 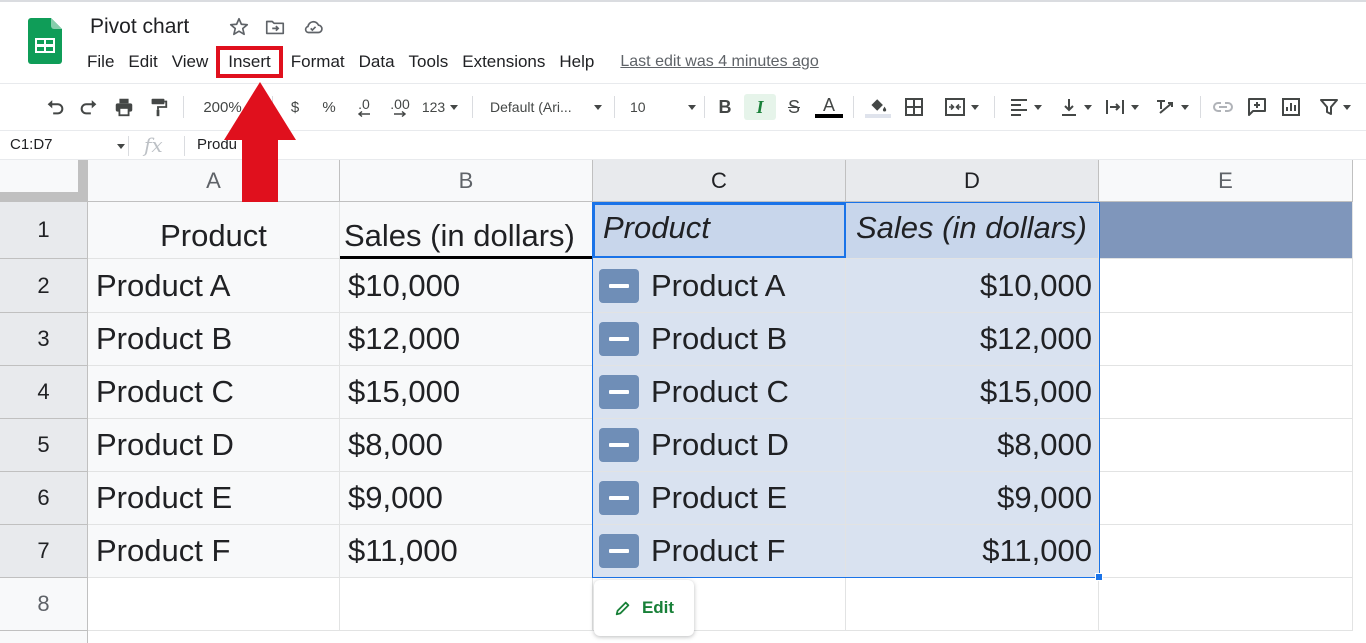 What do you see at coordinates (972, 604) in the screenshot?
I see `cell-d8` at bounding box center [972, 604].